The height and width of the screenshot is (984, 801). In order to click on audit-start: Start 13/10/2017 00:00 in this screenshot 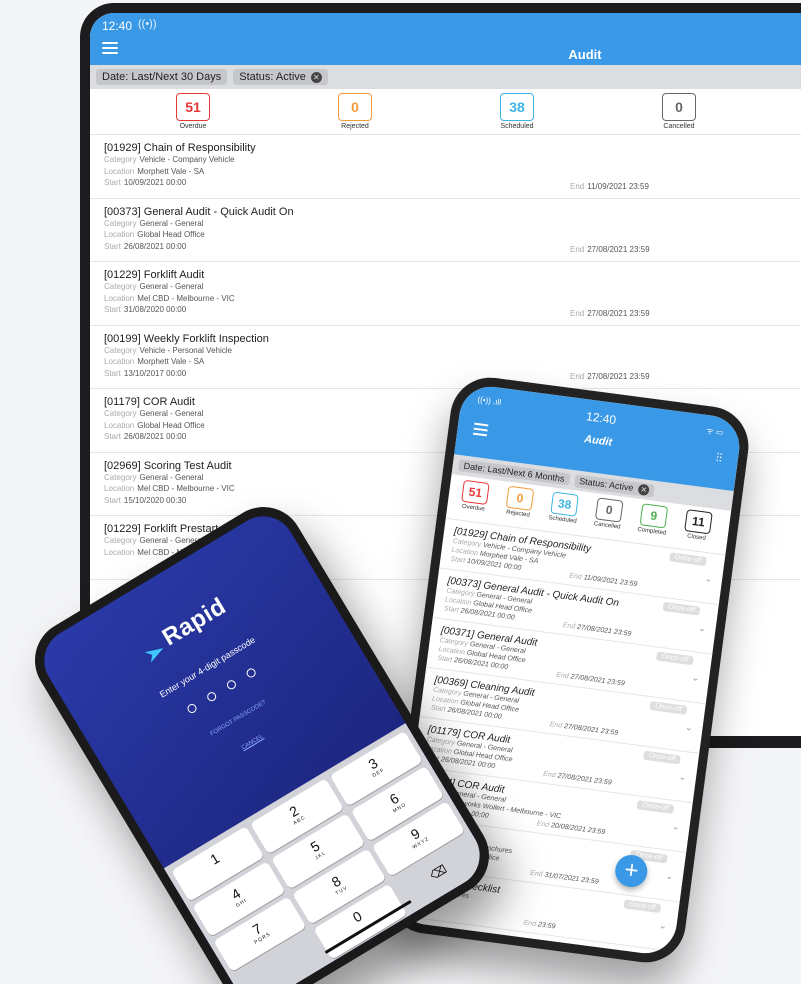, I will do `click(452, 374)`.